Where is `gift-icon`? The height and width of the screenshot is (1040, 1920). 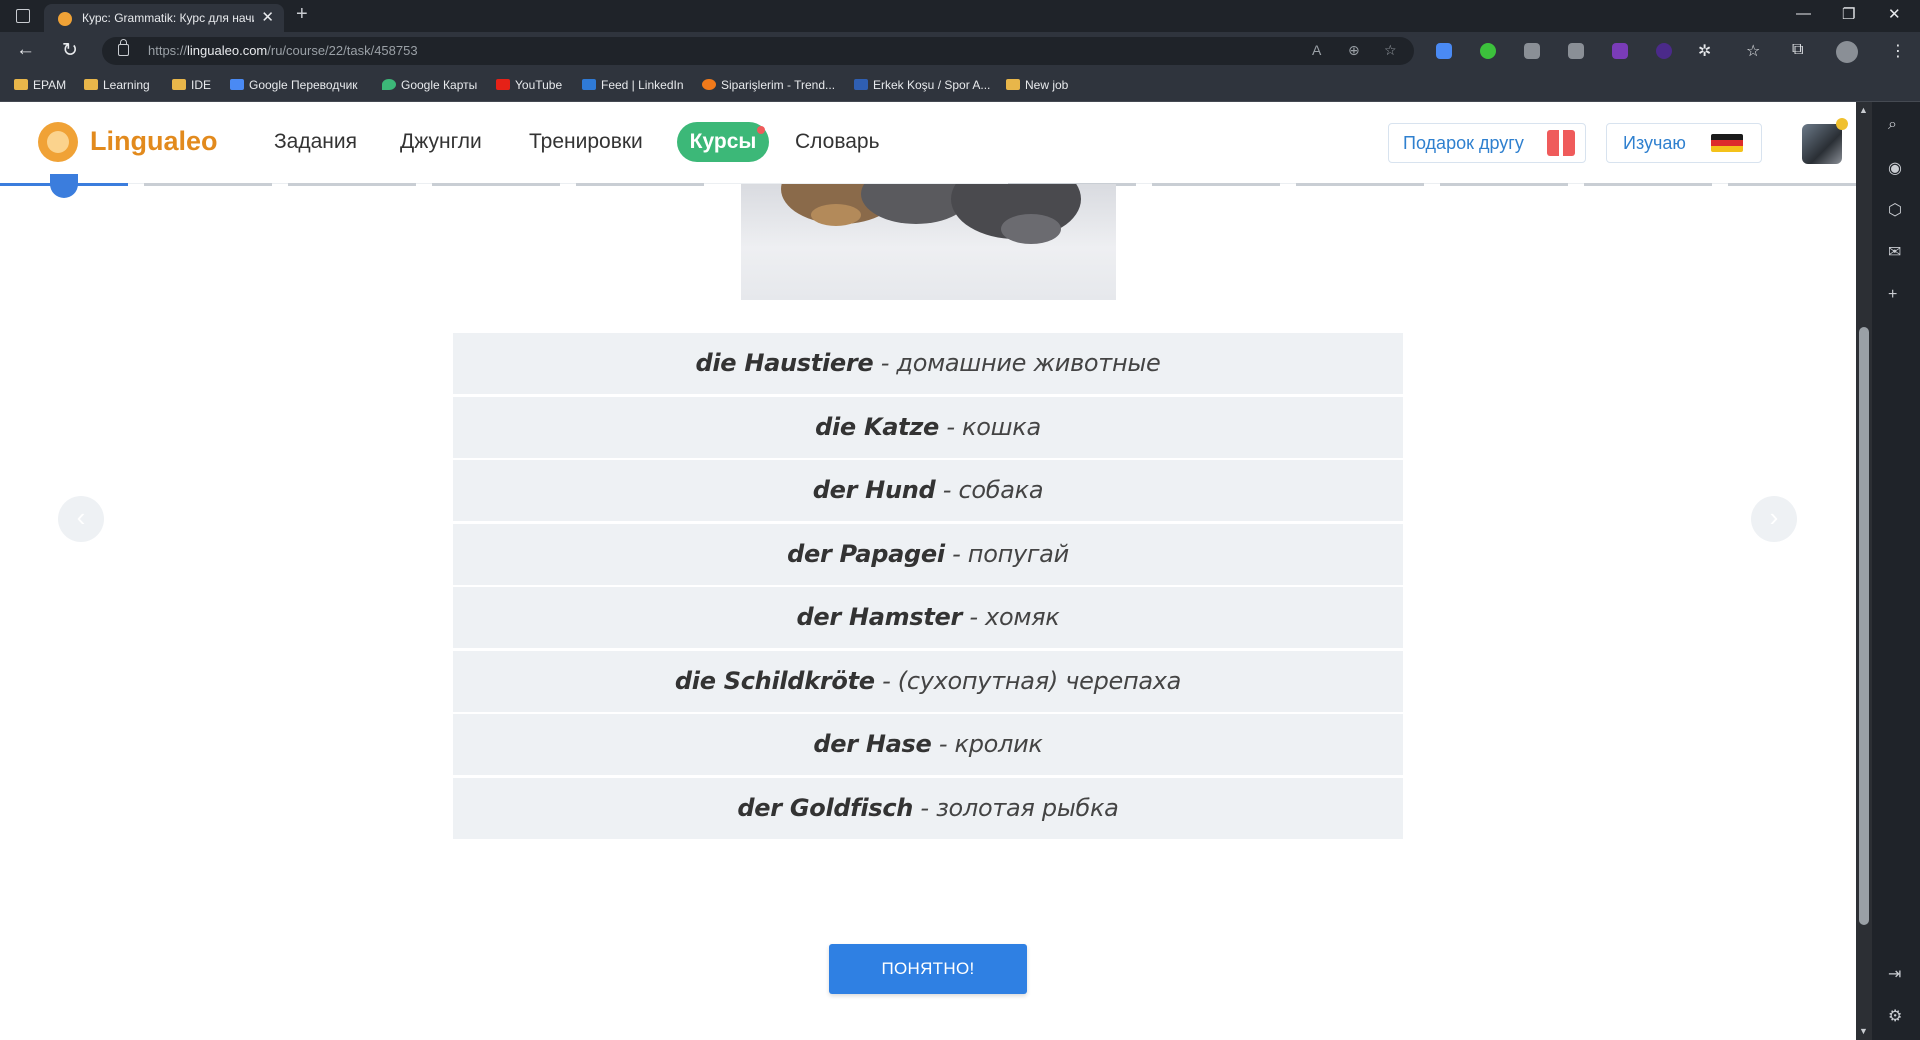
gift-icon is located at coordinates (1561, 143).